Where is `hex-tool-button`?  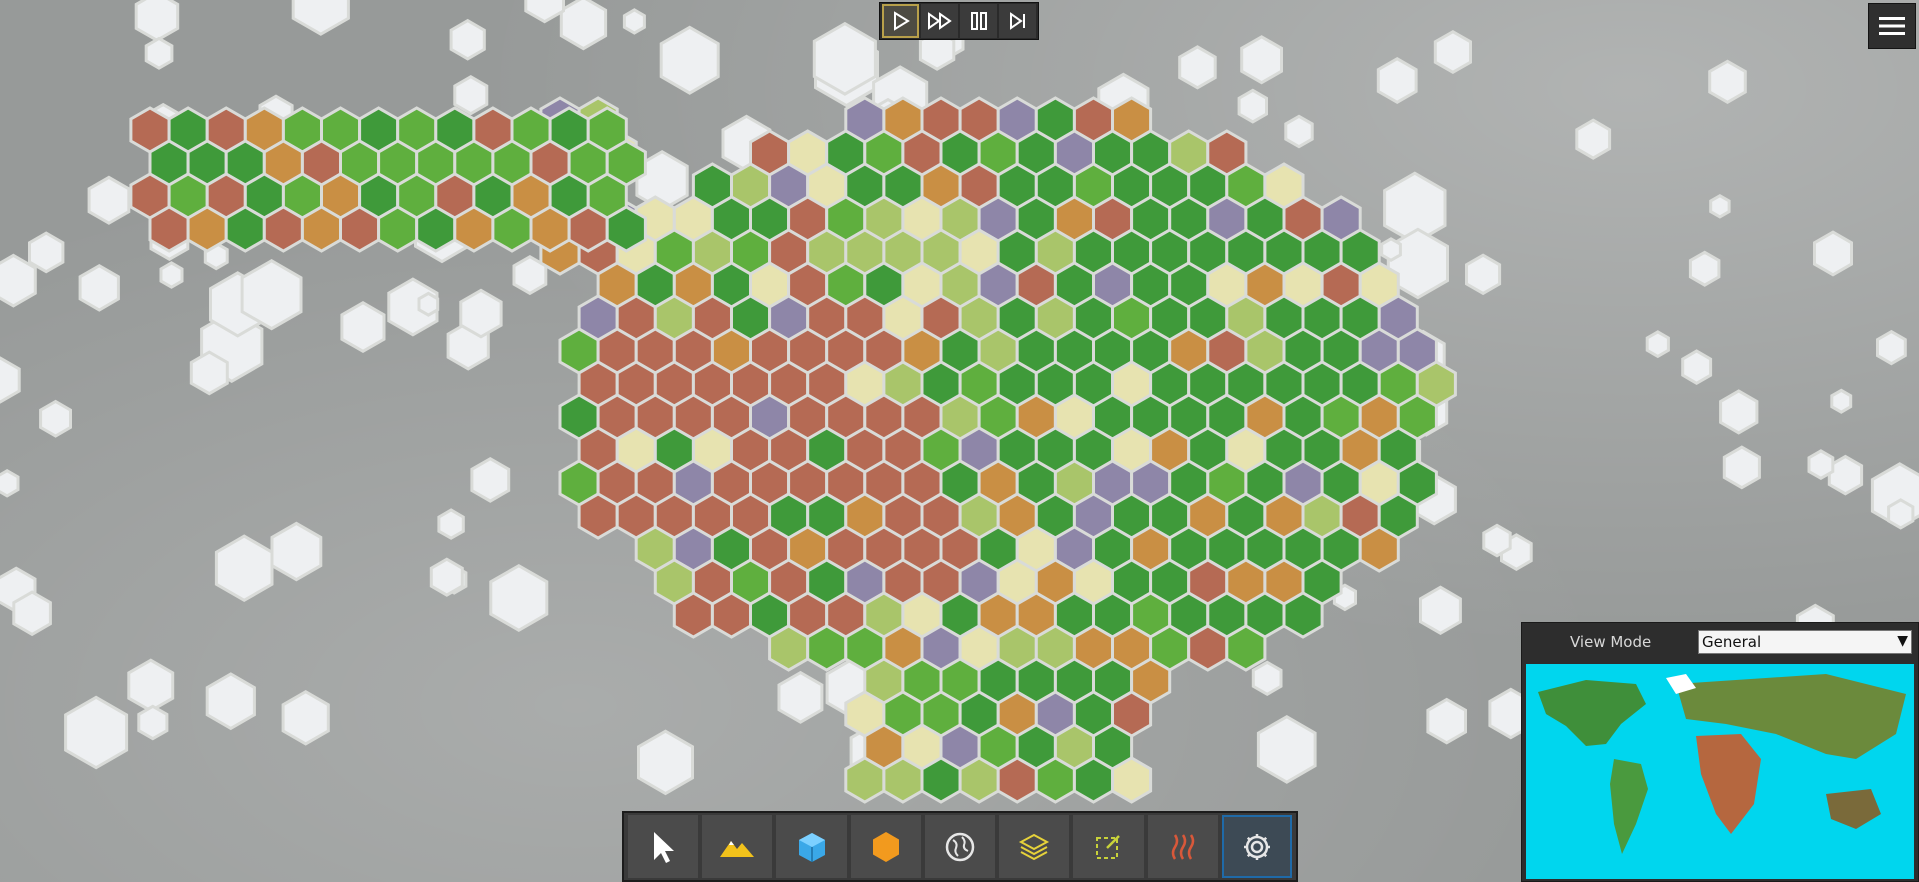 hex-tool-button is located at coordinates (885, 846).